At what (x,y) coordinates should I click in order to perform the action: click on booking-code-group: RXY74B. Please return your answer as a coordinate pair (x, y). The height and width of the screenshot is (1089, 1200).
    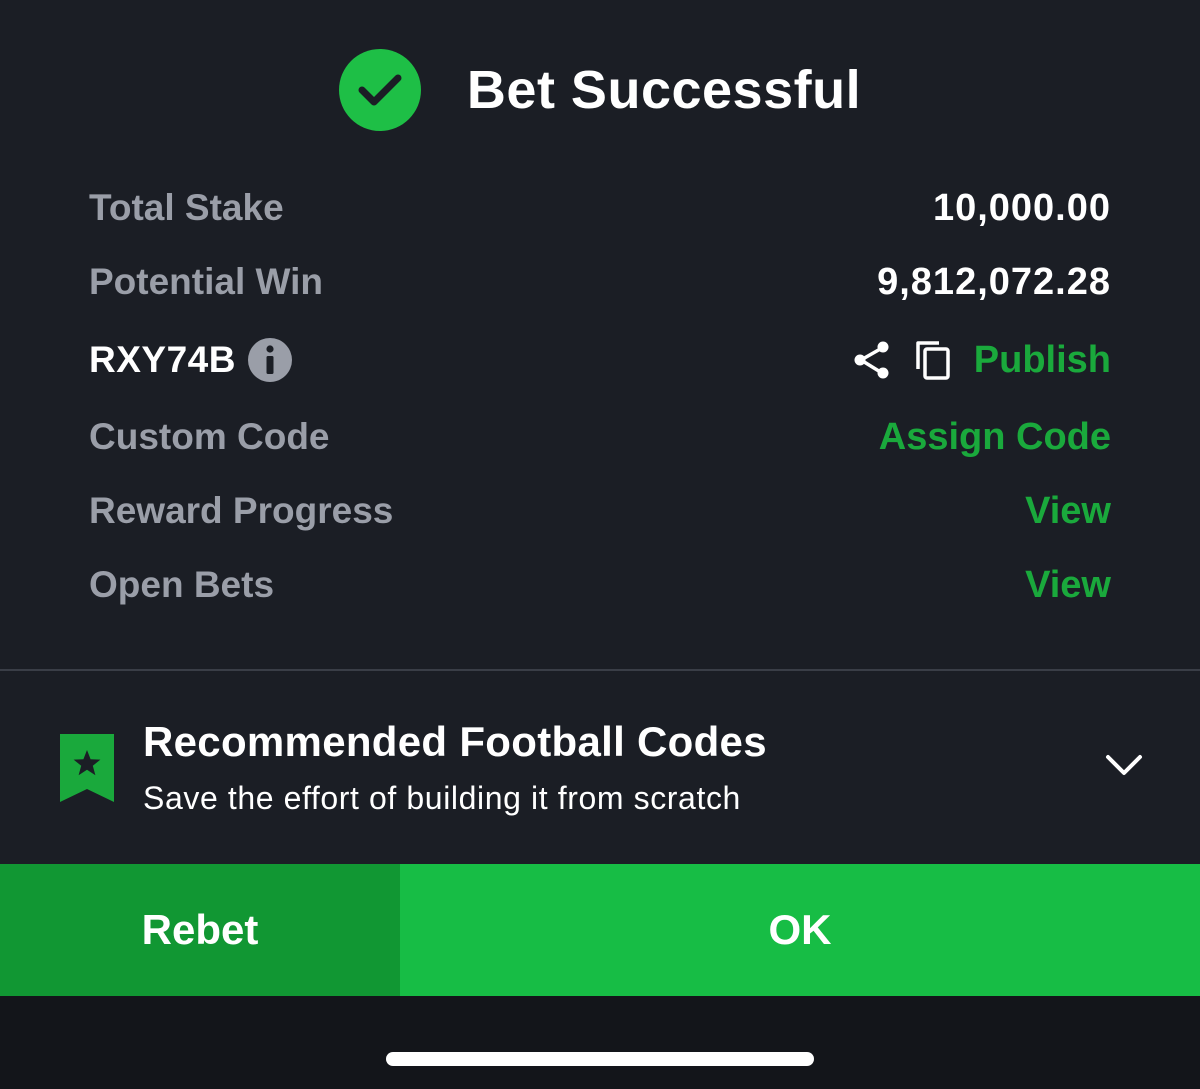
    Looking at the image, I should click on (190, 360).